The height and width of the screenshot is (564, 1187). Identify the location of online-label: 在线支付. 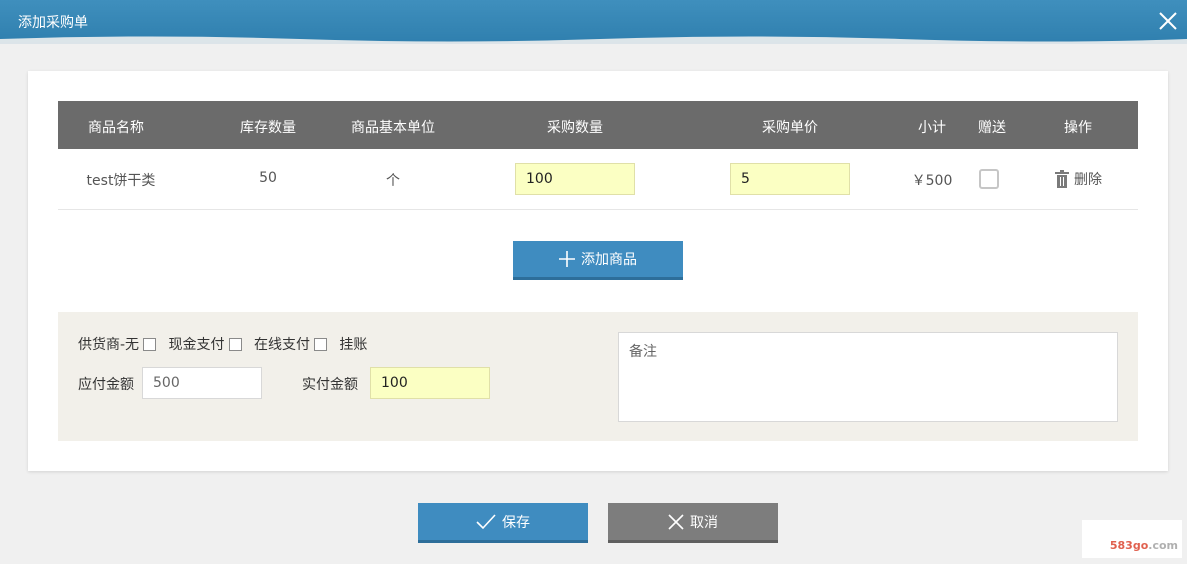
(281, 345).